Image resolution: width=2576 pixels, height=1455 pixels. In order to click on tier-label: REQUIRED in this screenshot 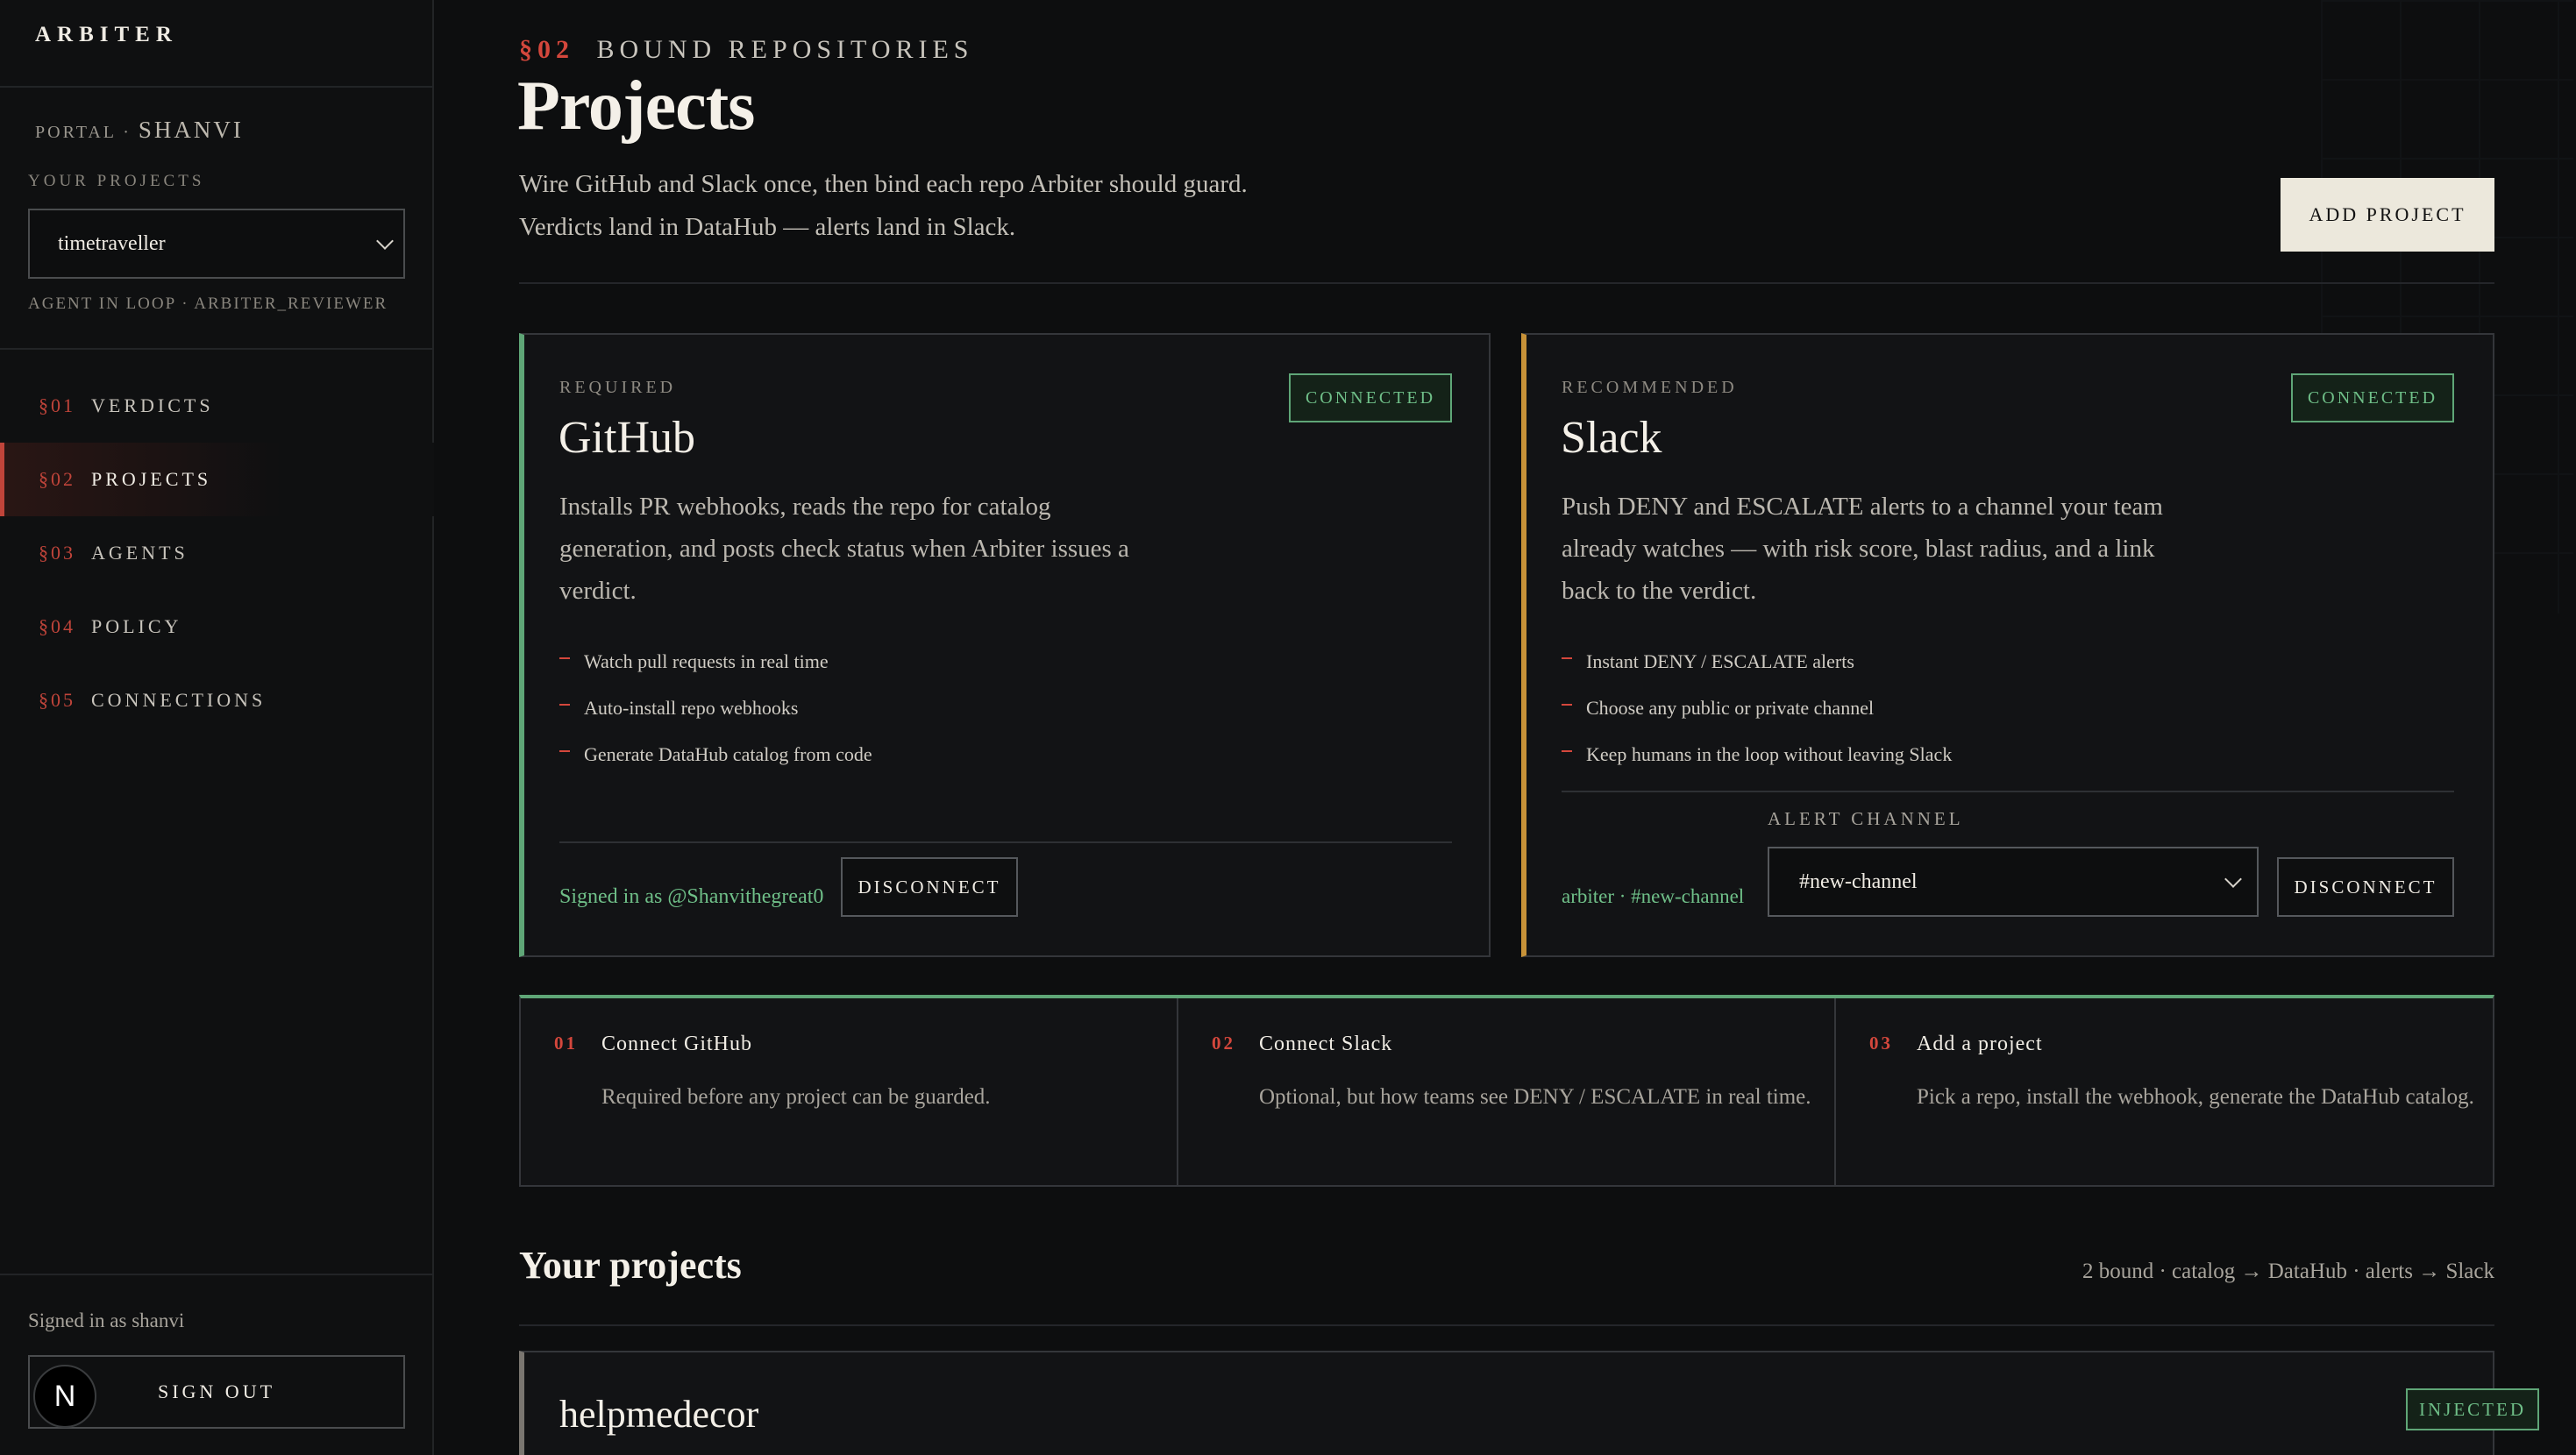, I will do `click(618, 387)`.